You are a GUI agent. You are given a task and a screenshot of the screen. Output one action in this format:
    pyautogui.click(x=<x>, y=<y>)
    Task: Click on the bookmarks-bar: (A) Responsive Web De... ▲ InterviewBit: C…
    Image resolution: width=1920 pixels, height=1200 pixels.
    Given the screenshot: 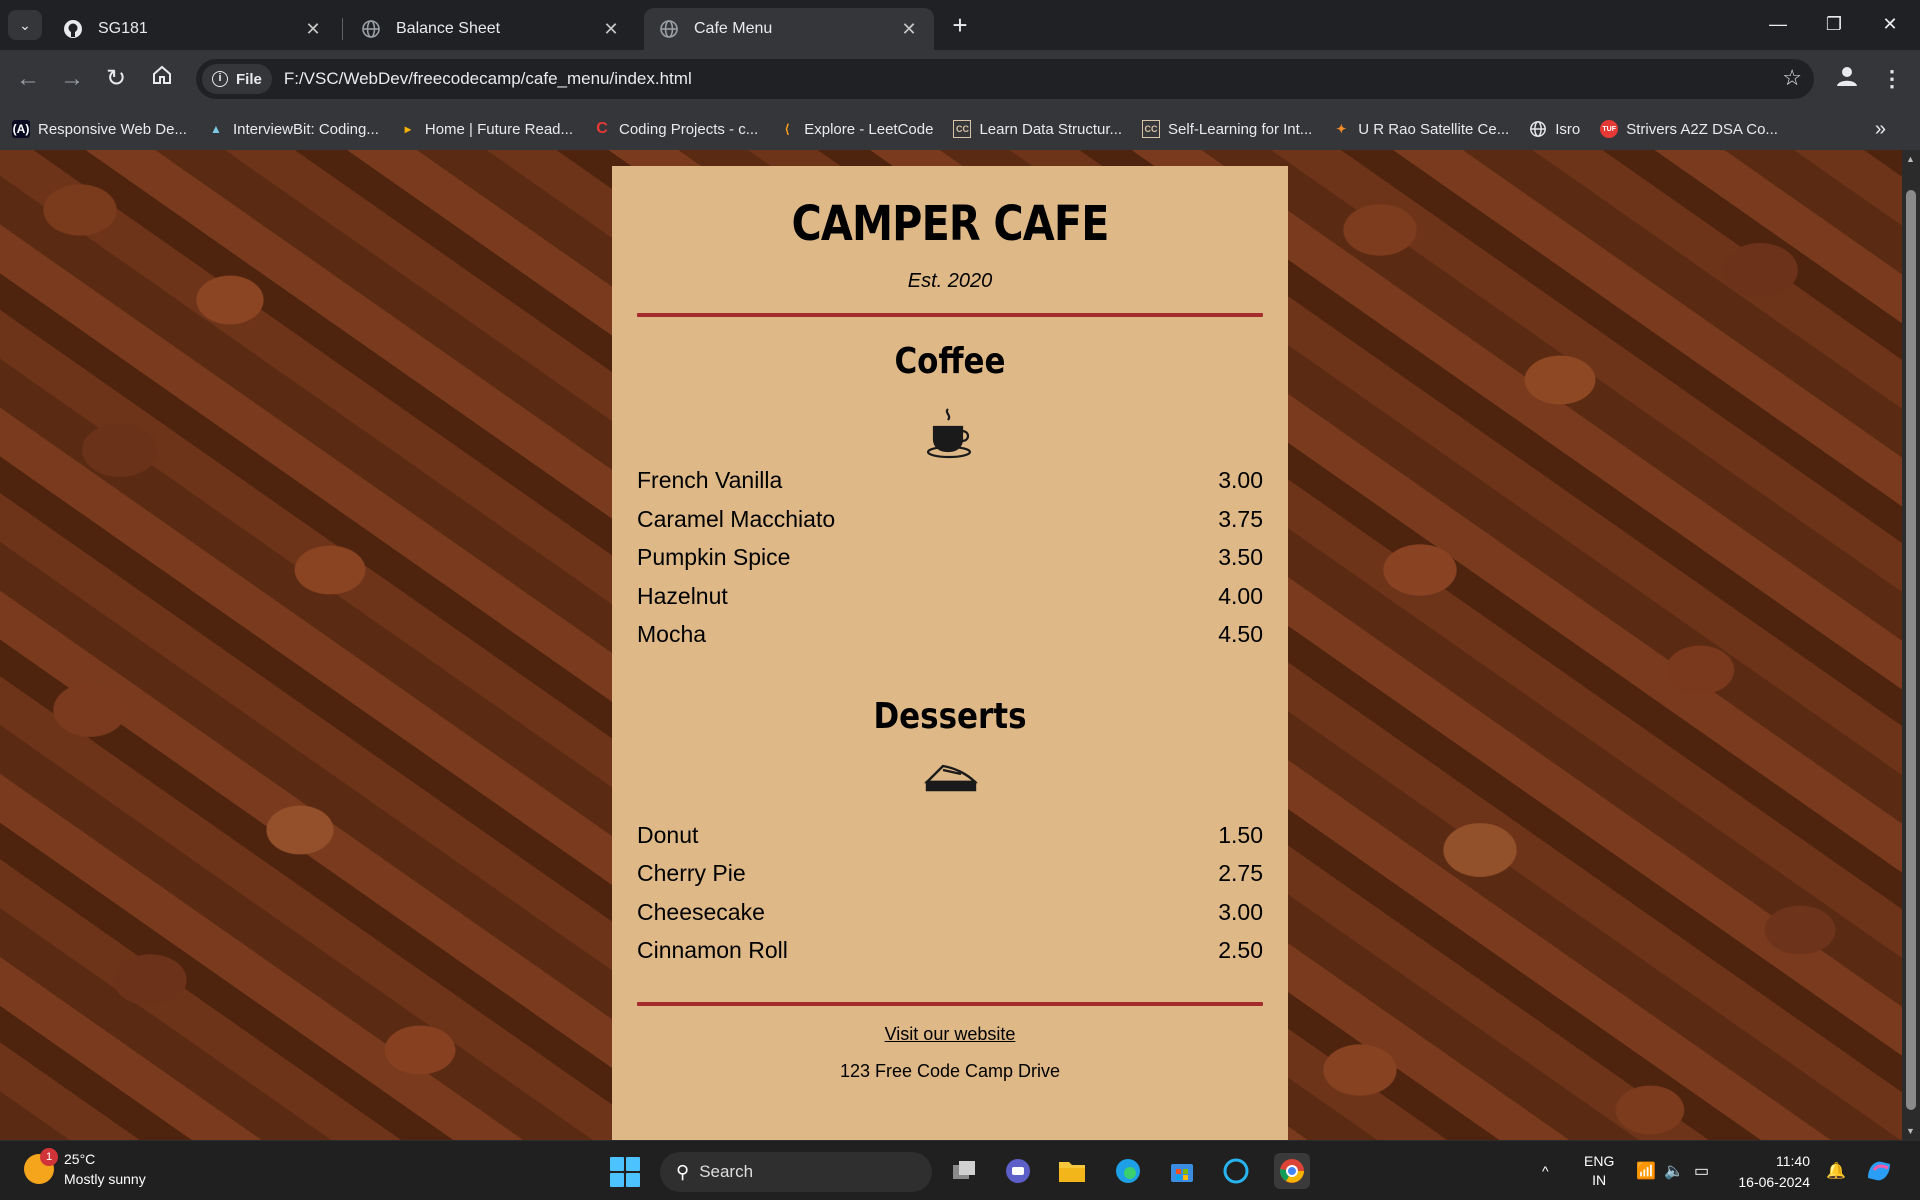 What is the action you would take?
    pyautogui.click(x=960, y=129)
    